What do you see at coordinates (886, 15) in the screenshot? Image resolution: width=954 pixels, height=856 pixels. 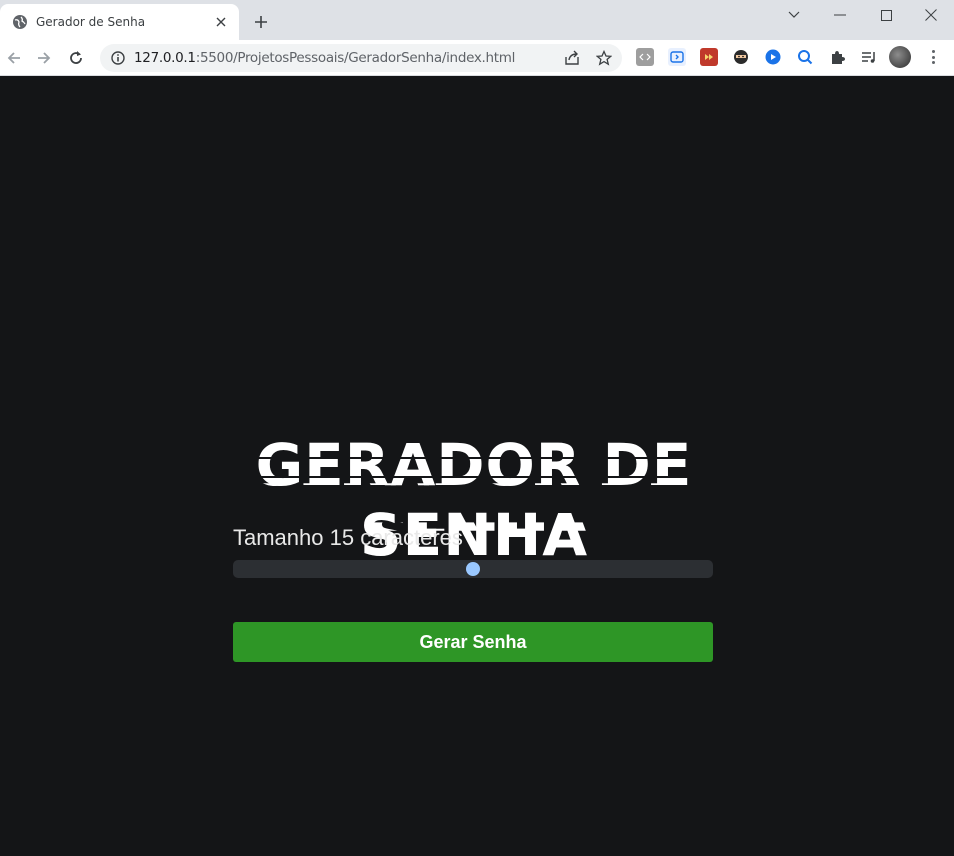 I see `maximize-icon` at bounding box center [886, 15].